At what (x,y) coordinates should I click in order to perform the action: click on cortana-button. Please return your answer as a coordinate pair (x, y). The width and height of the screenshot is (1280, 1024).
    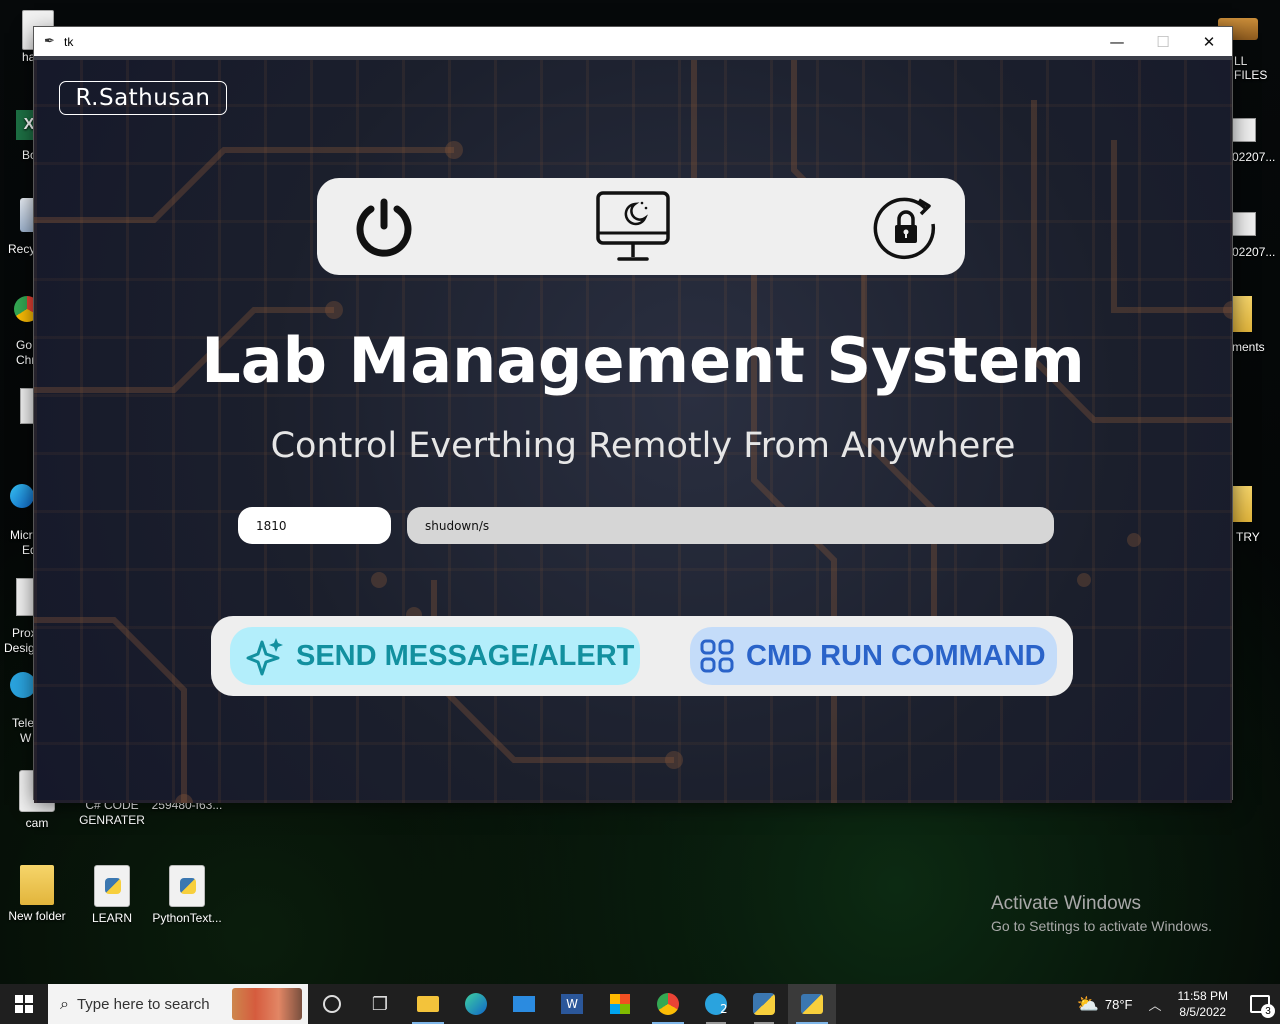
    Looking at the image, I should click on (332, 1004).